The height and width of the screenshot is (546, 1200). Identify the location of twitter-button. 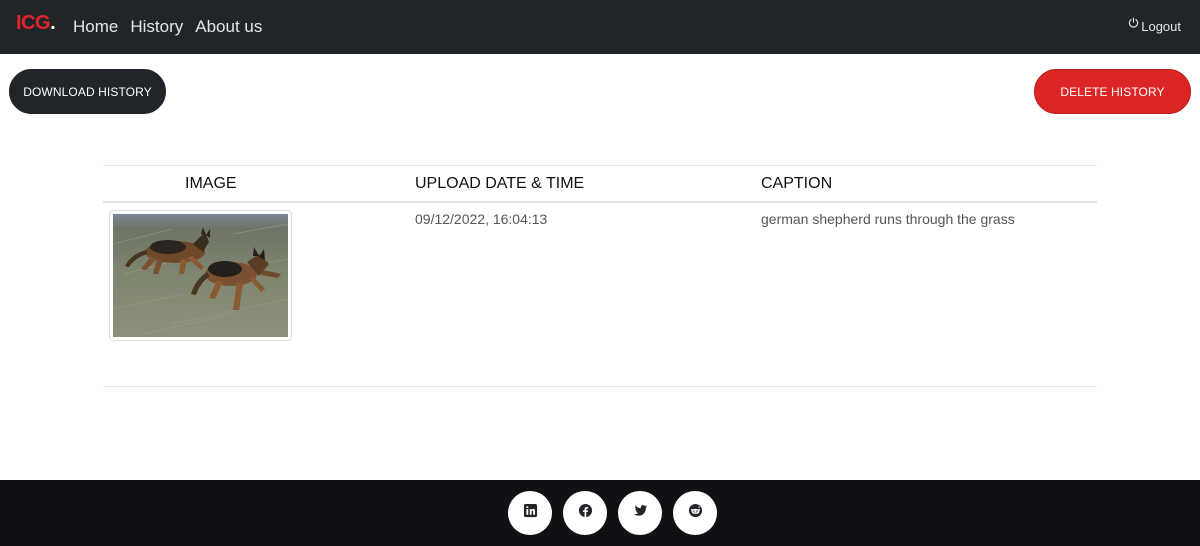
(640, 513).